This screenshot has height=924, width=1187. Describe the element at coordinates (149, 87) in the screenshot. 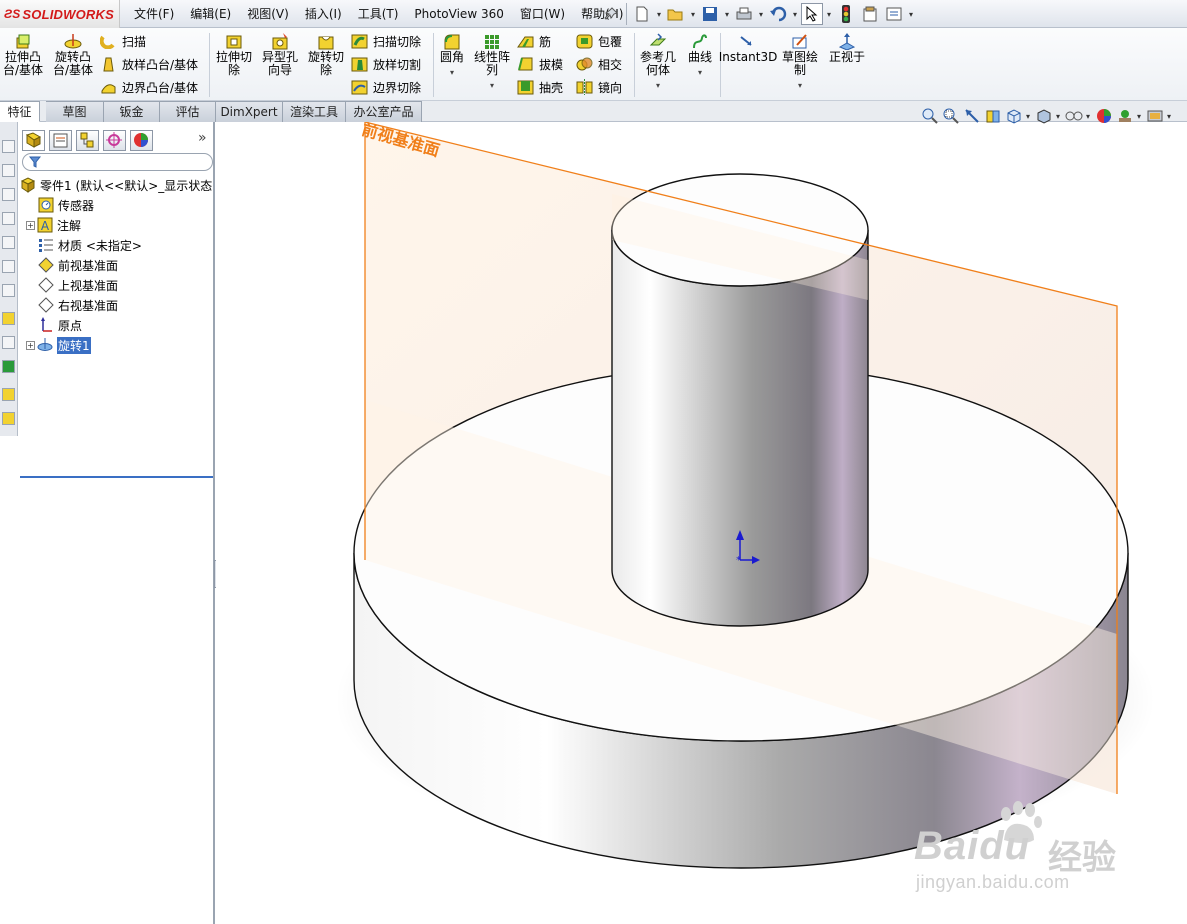

I see `boundary-boss-button: 边界凸台/基体` at that location.